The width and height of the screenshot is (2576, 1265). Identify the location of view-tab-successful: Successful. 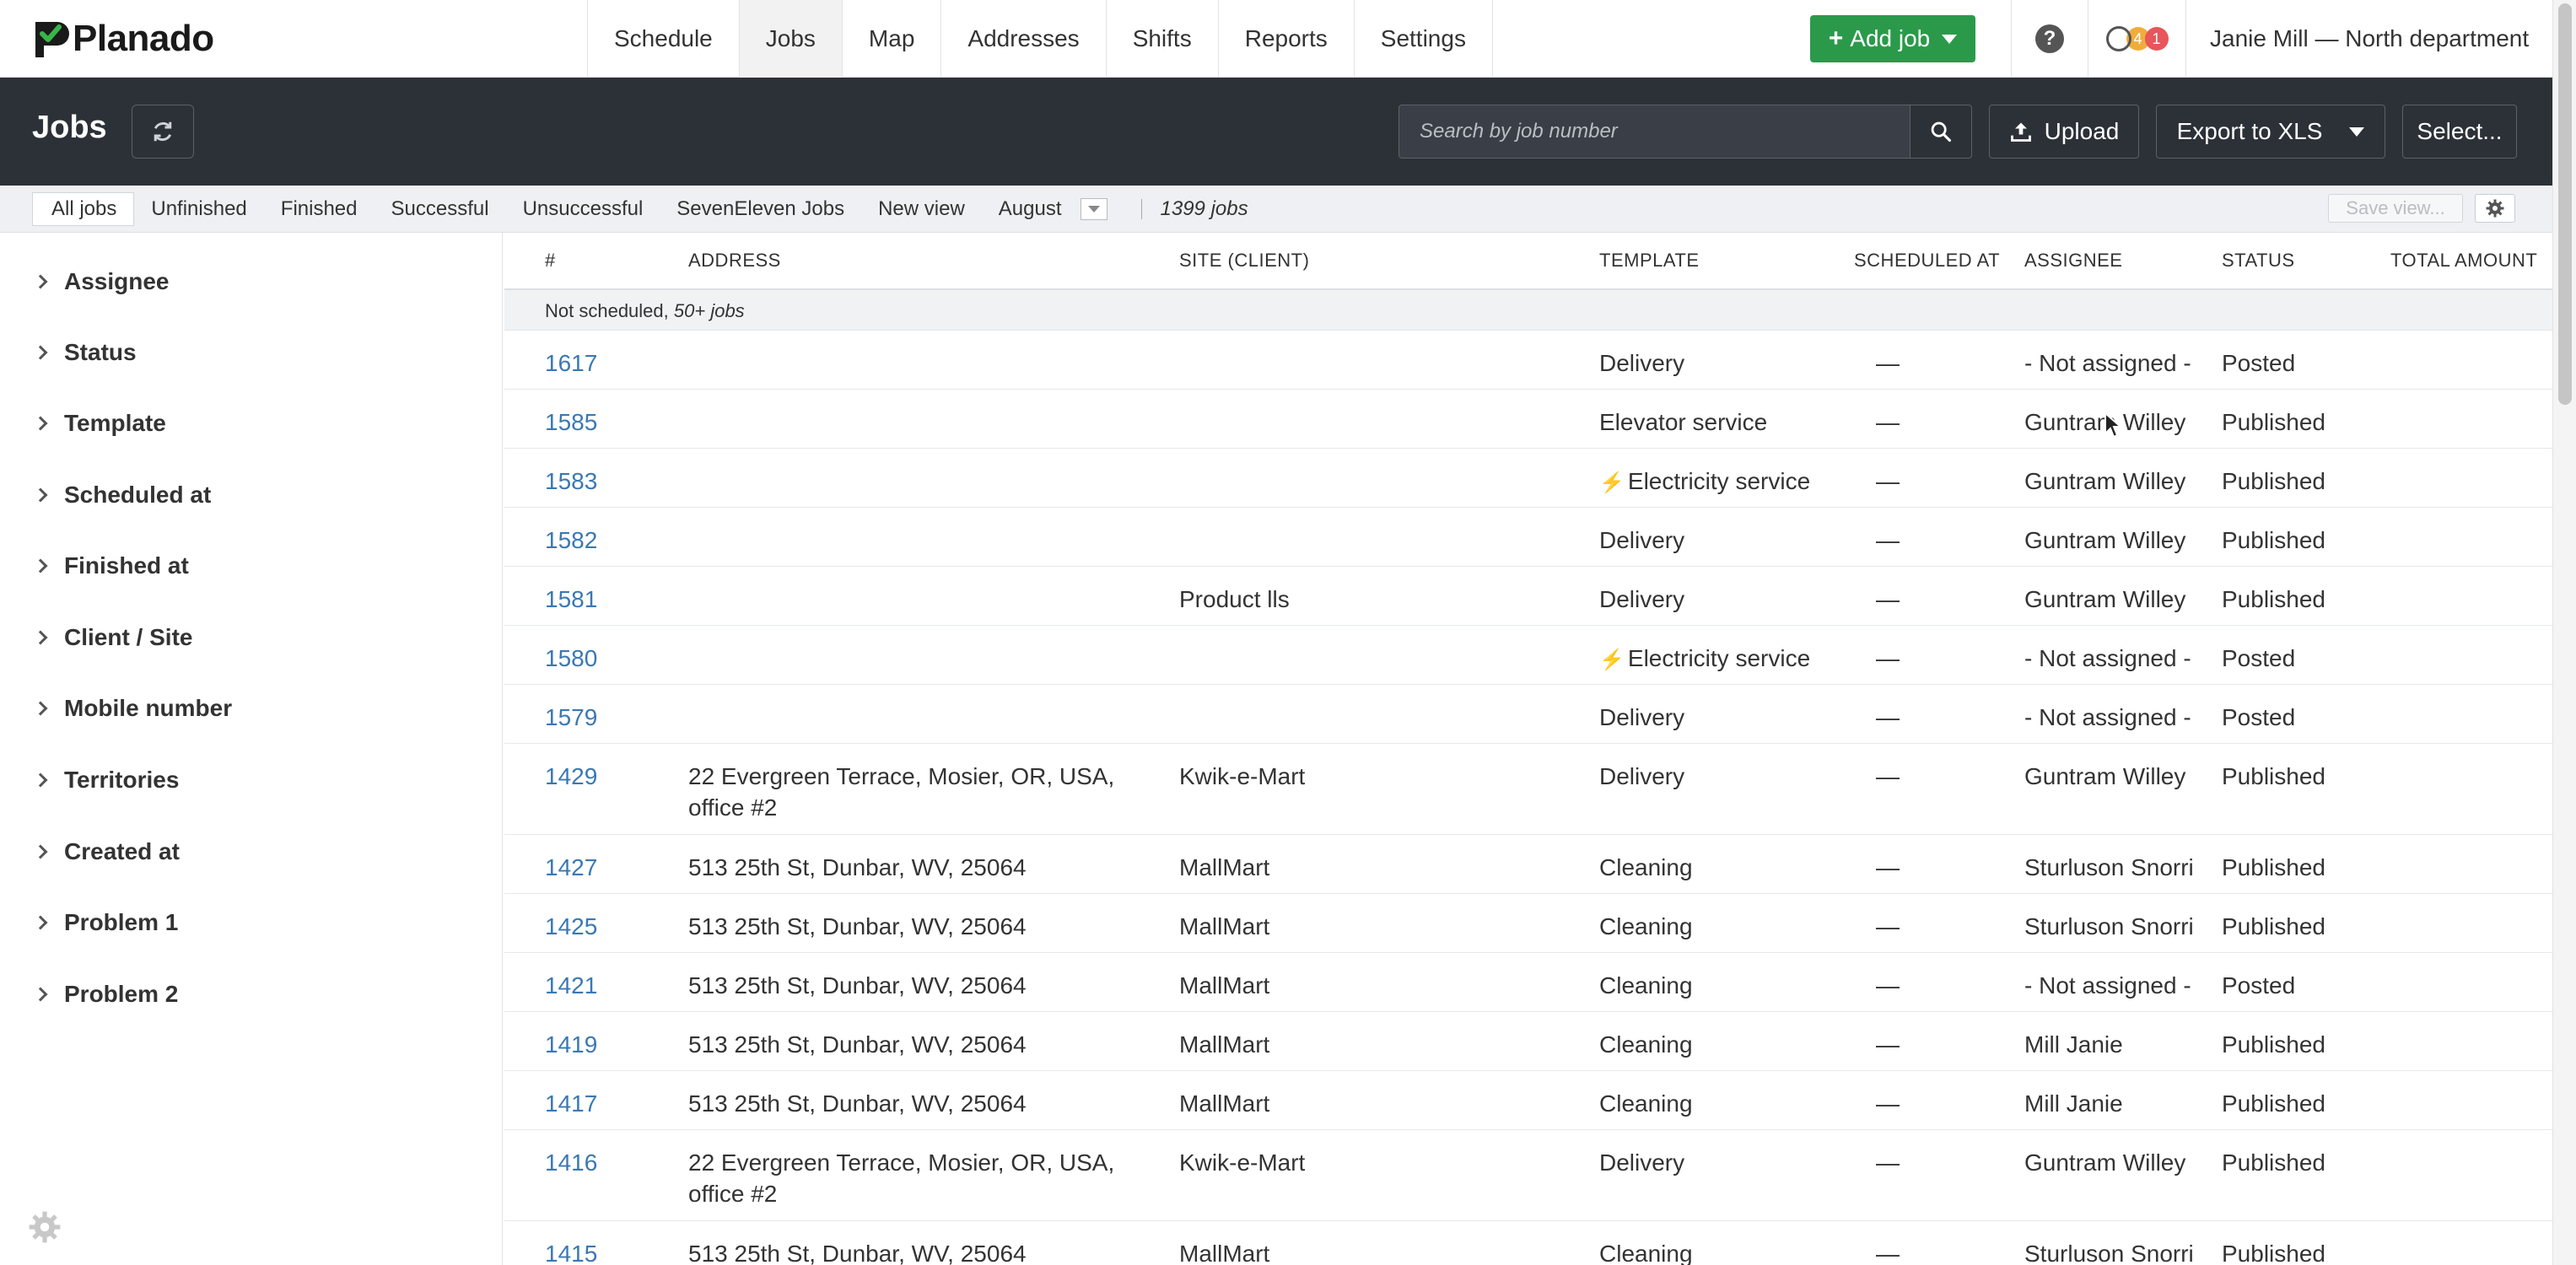
(440, 209).